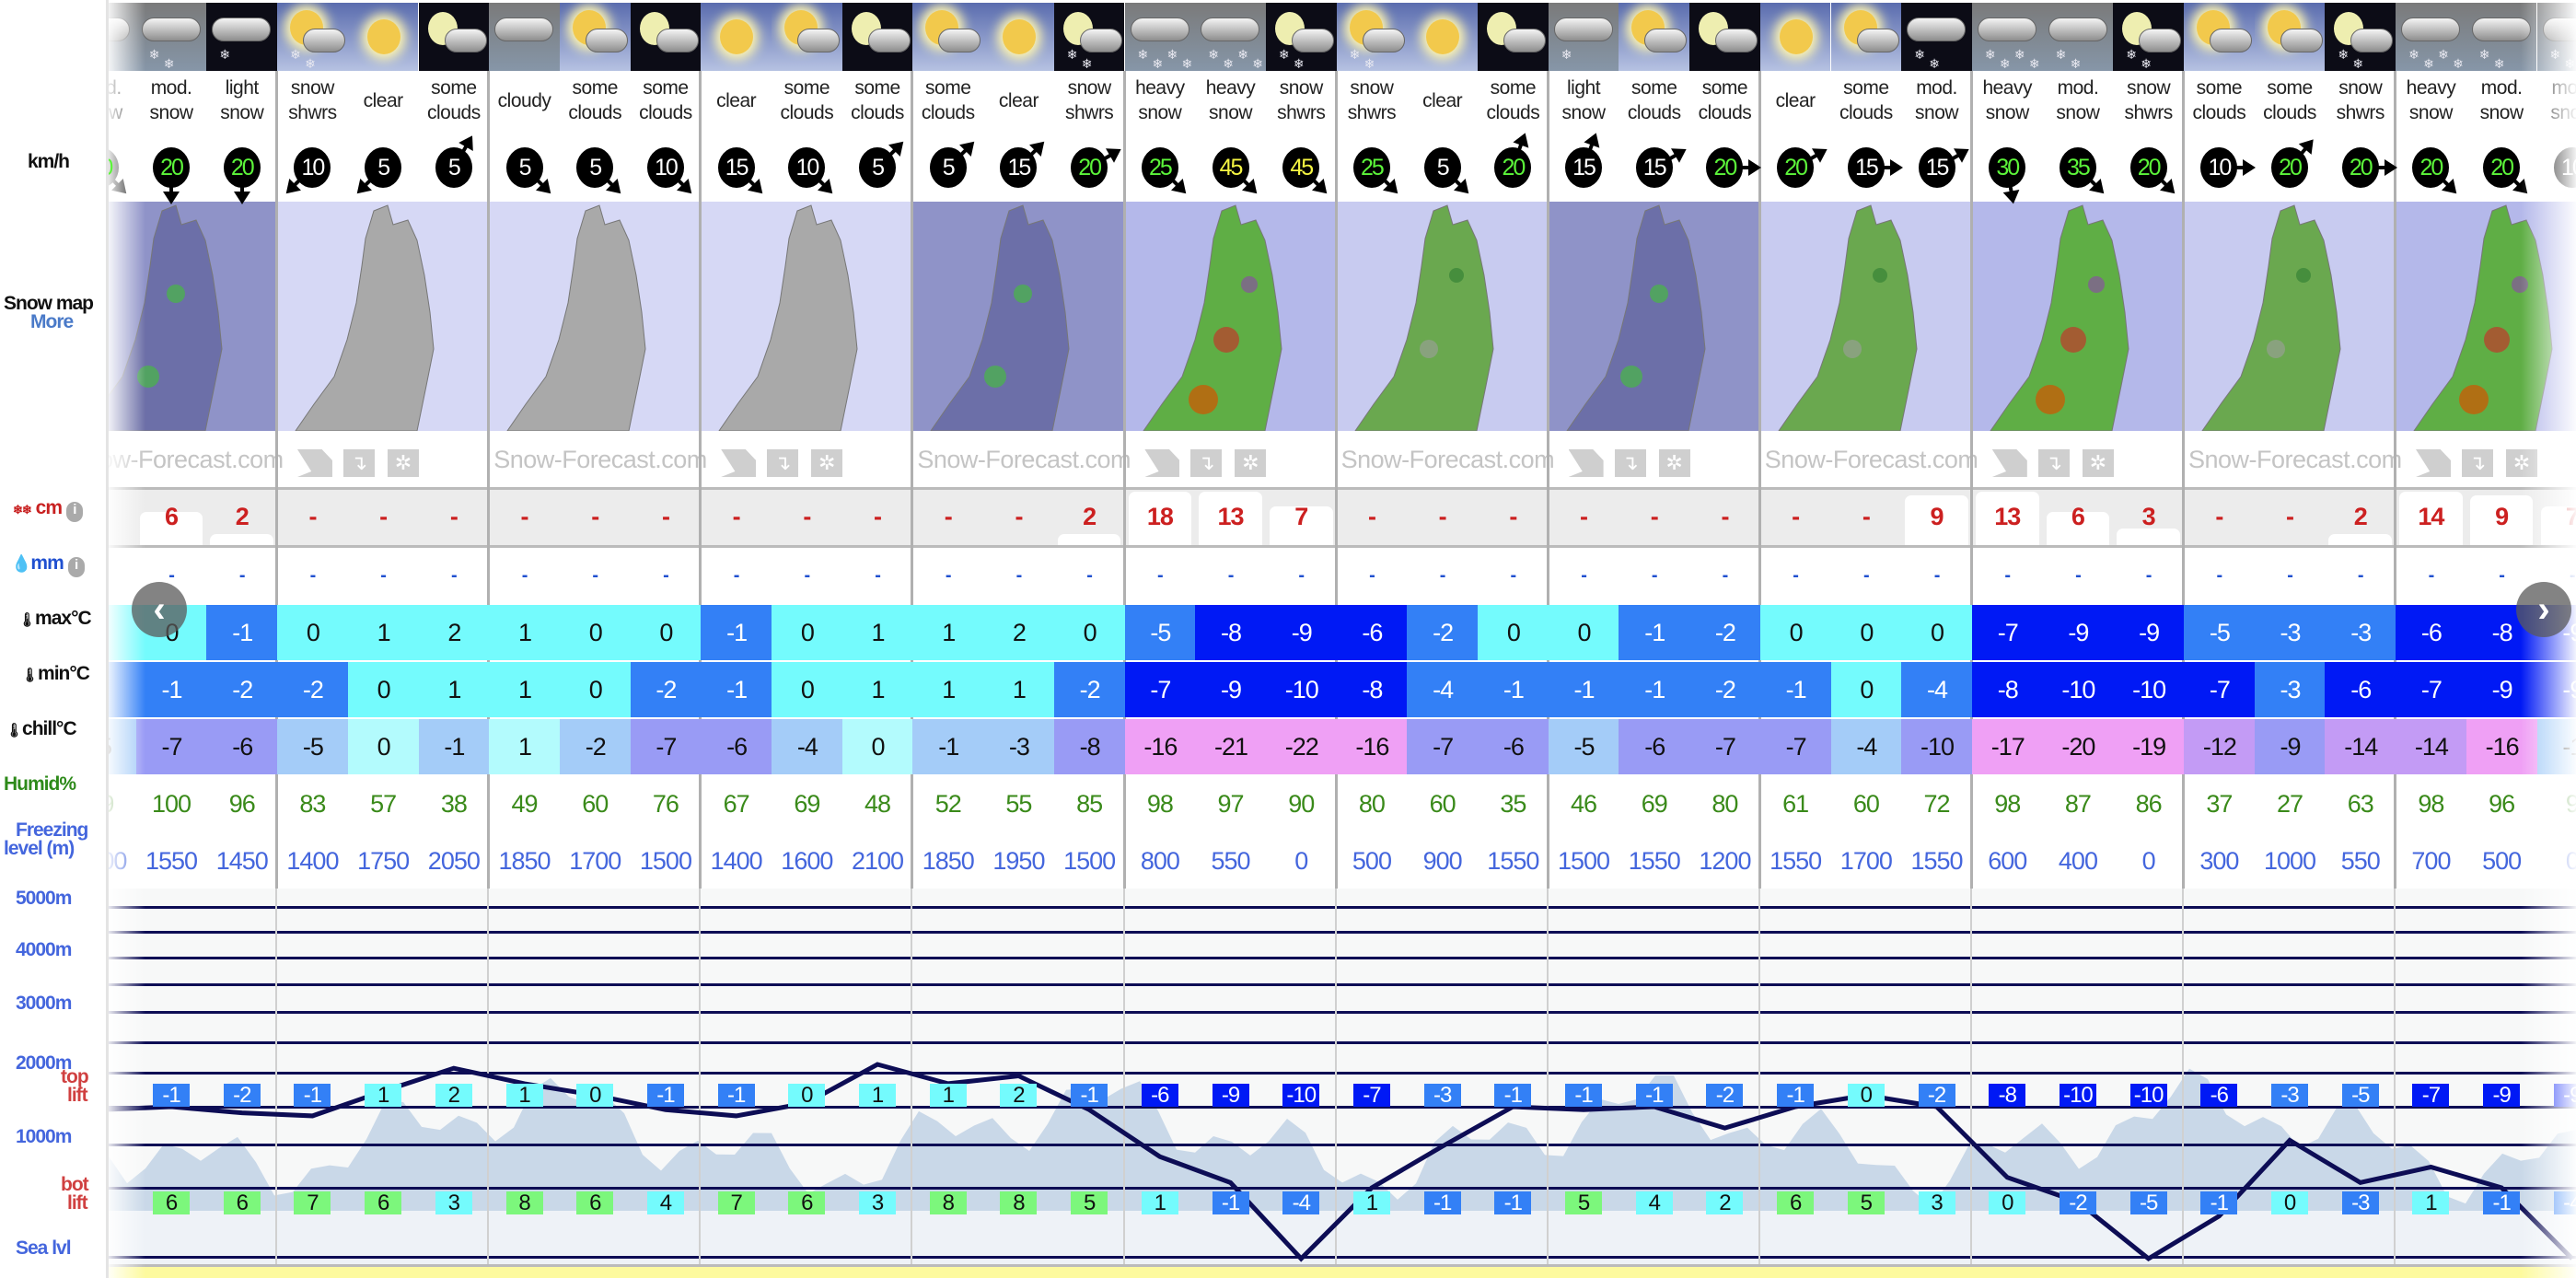 This screenshot has height=1278, width=2576. Describe the element at coordinates (312, 860) in the screenshot. I see `freezing-level-value: 1400` at that location.